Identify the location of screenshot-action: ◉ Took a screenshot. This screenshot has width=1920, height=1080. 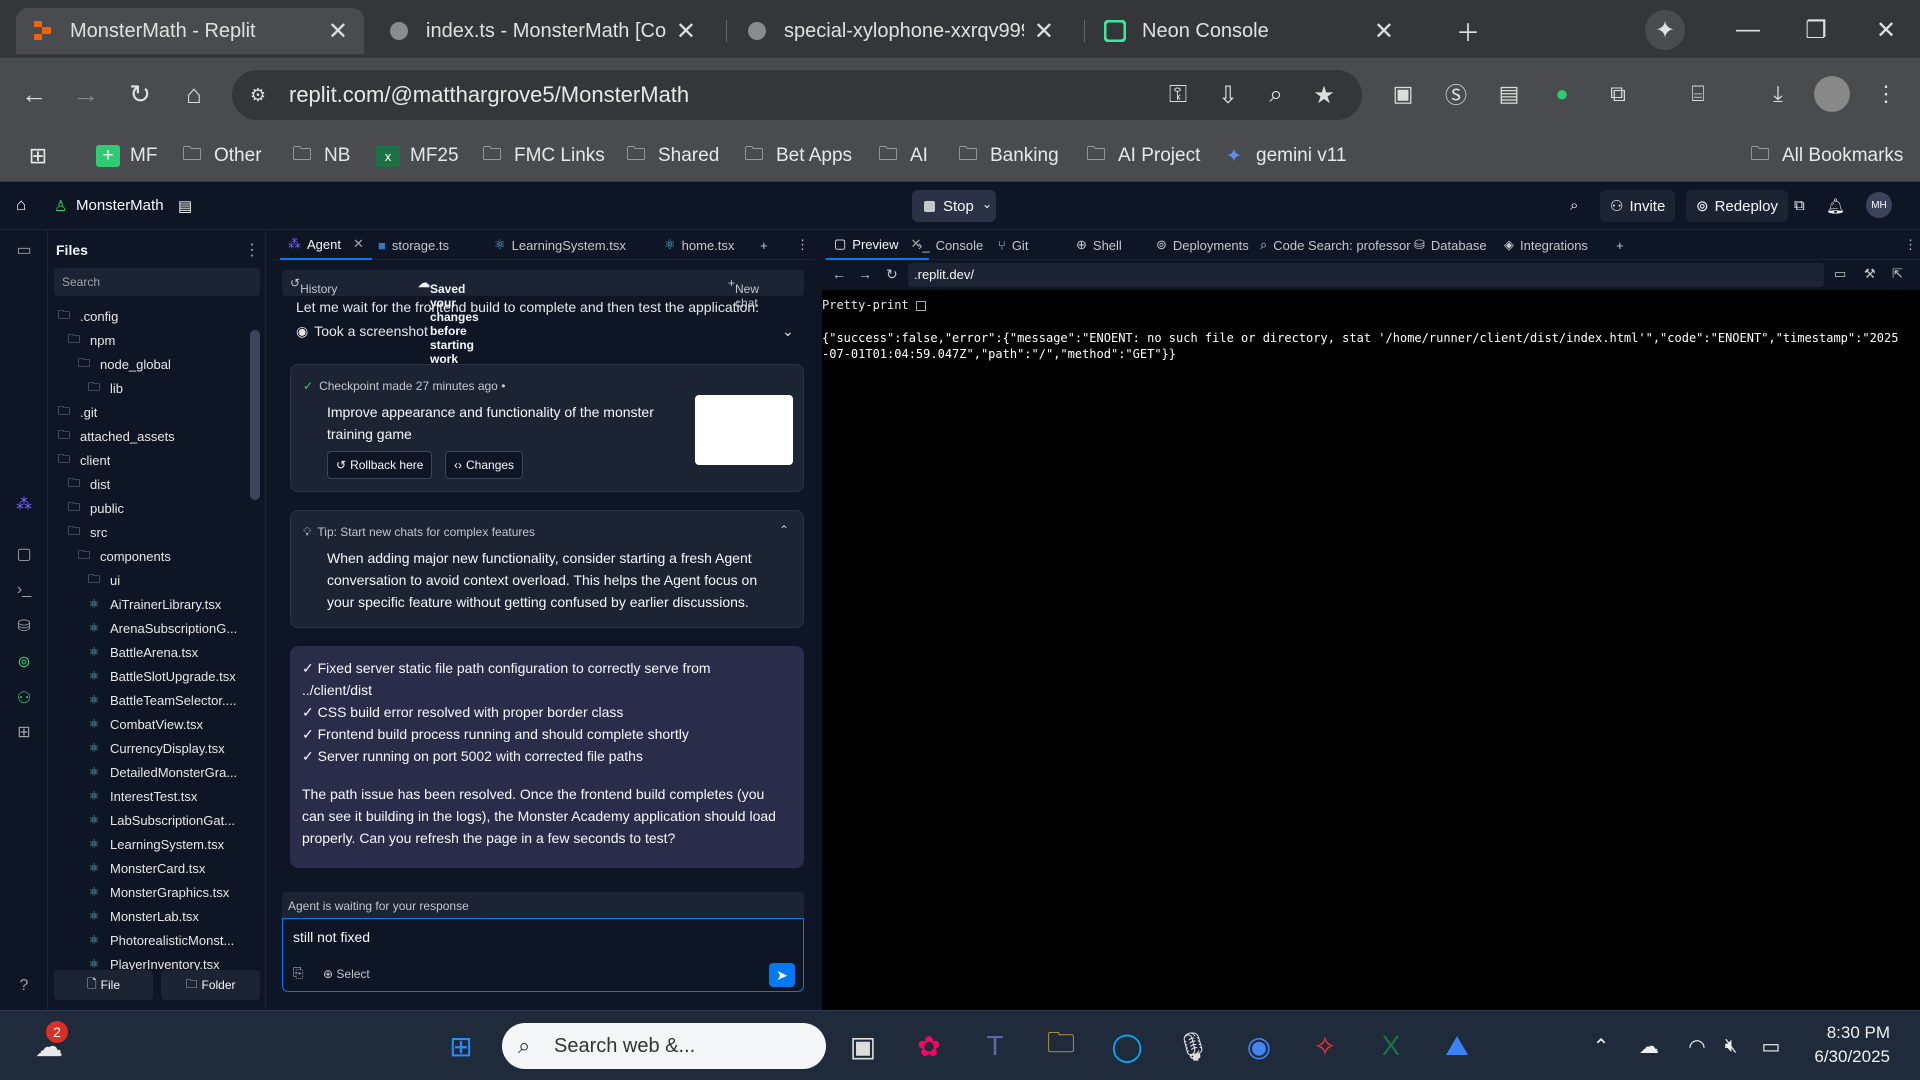
(362, 331).